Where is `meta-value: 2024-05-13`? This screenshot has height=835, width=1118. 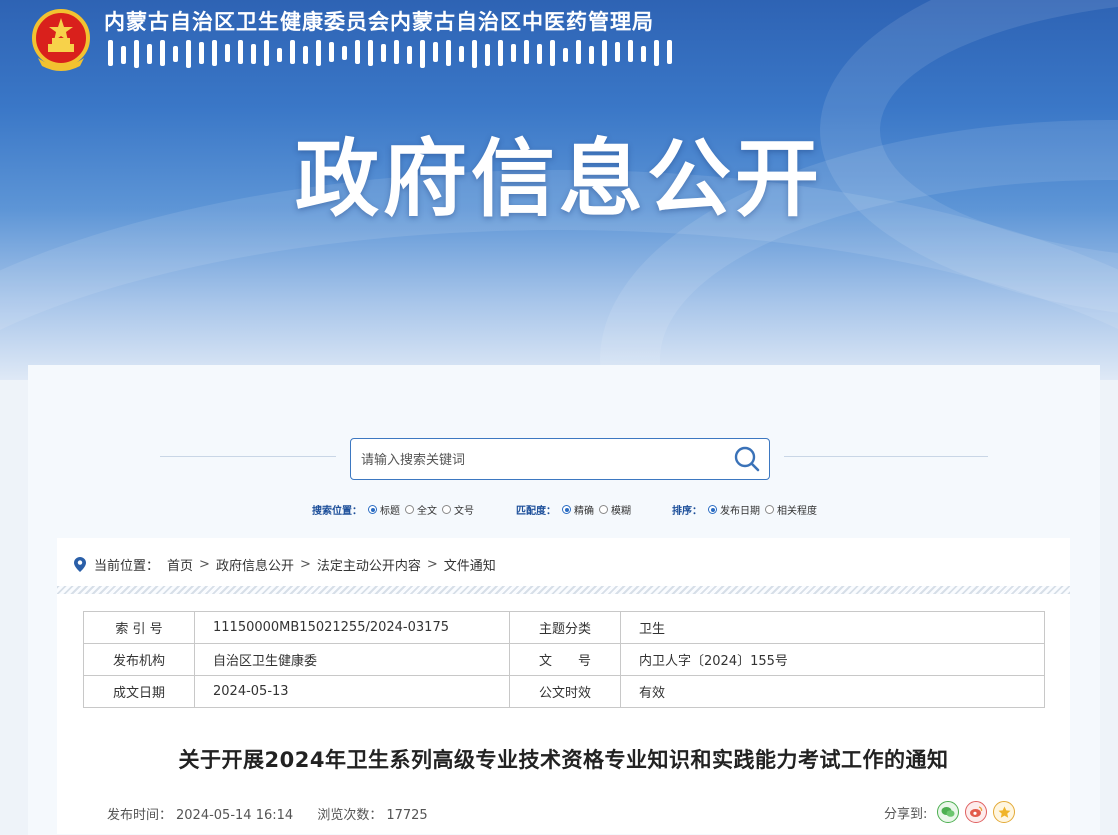
meta-value: 2024-05-13 is located at coordinates (352, 691).